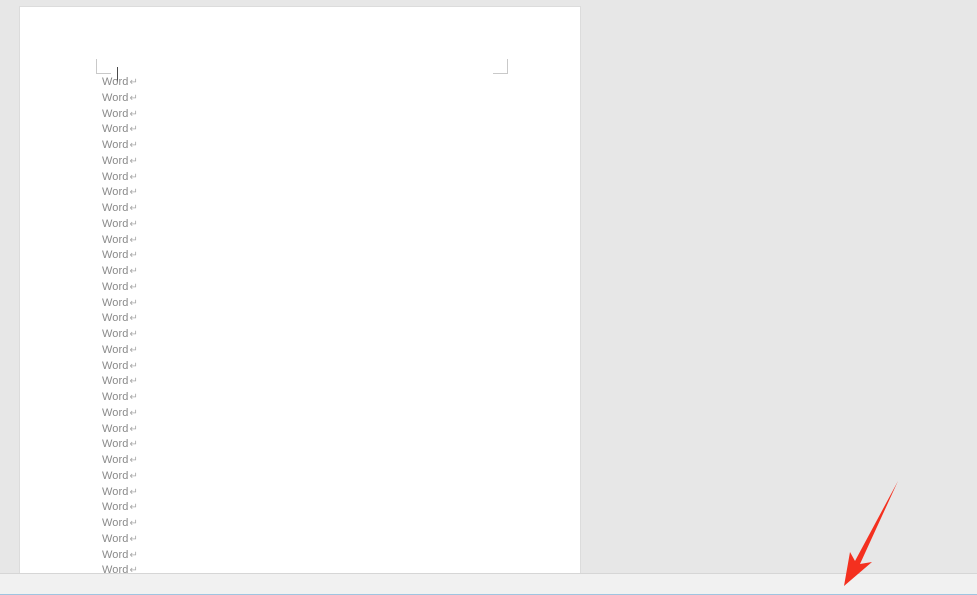 This screenshot has height=595, width=977. I want to click on status-bar: 中, so click(488, 584).